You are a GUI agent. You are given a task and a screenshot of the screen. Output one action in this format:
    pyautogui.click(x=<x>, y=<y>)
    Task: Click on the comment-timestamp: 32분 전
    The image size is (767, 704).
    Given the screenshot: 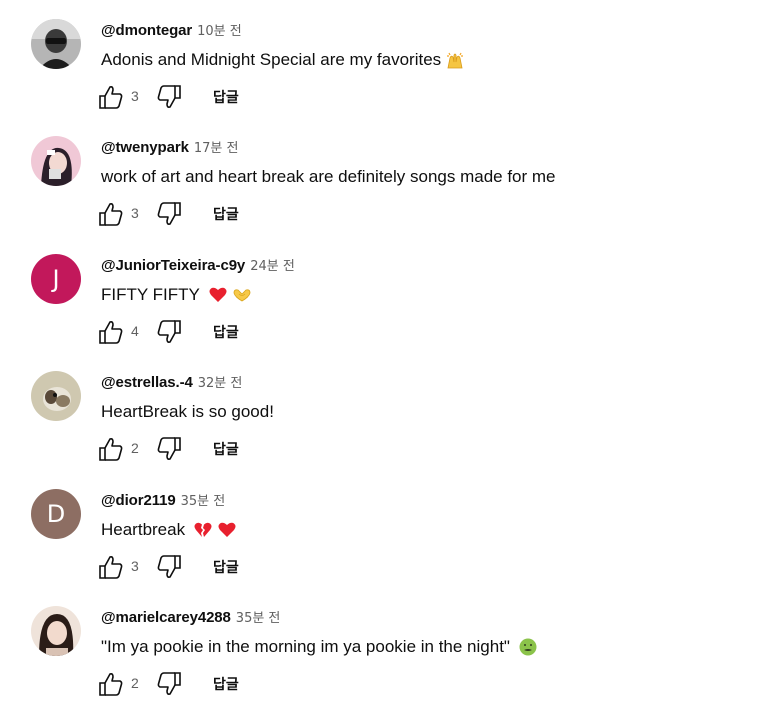 What is the action you would take?
    pyautogui.click(x=220, y=381)
    